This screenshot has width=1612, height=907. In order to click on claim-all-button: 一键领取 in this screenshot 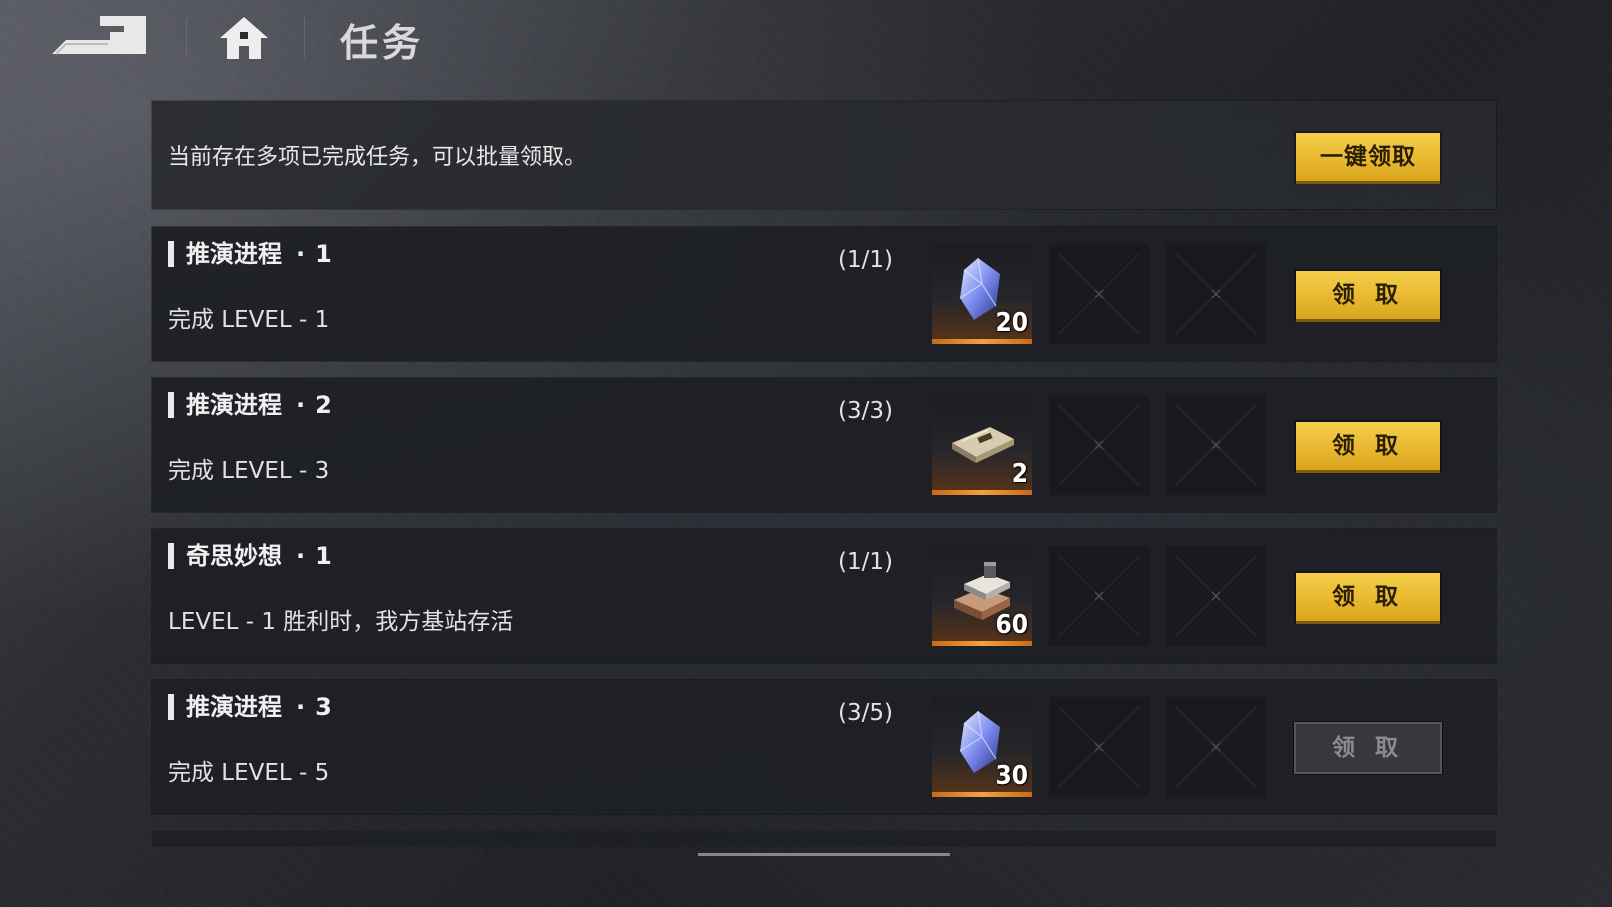, I will do `click(1368, 157)`.